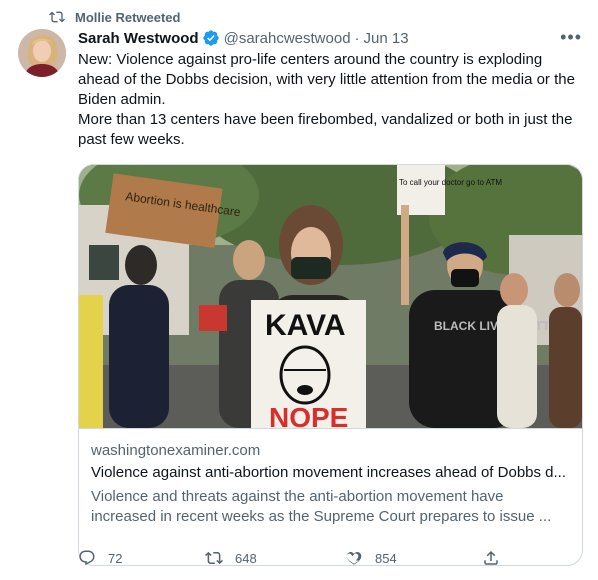  What do you see at coordinates (371, 558) in the screenshot?
I see `like-button: 854` at bounding box center [371, 558].